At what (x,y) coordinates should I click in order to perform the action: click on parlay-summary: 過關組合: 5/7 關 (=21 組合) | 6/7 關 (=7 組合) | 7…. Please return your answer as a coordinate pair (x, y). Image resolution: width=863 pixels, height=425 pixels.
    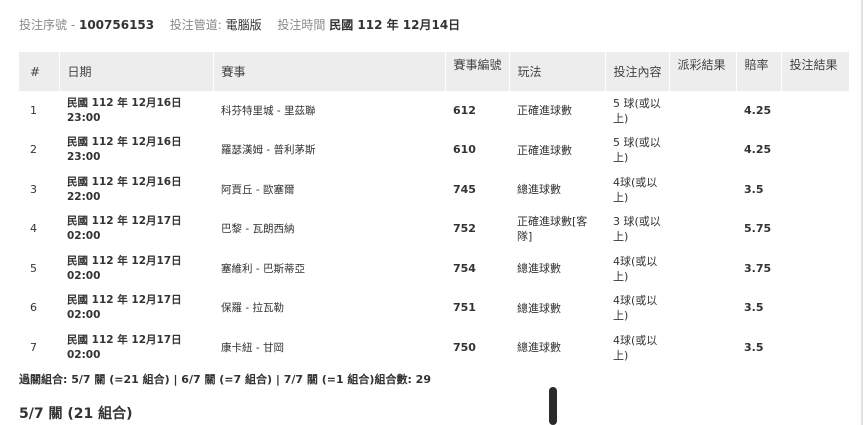
    Looking at the image, I should click on (225, 379).